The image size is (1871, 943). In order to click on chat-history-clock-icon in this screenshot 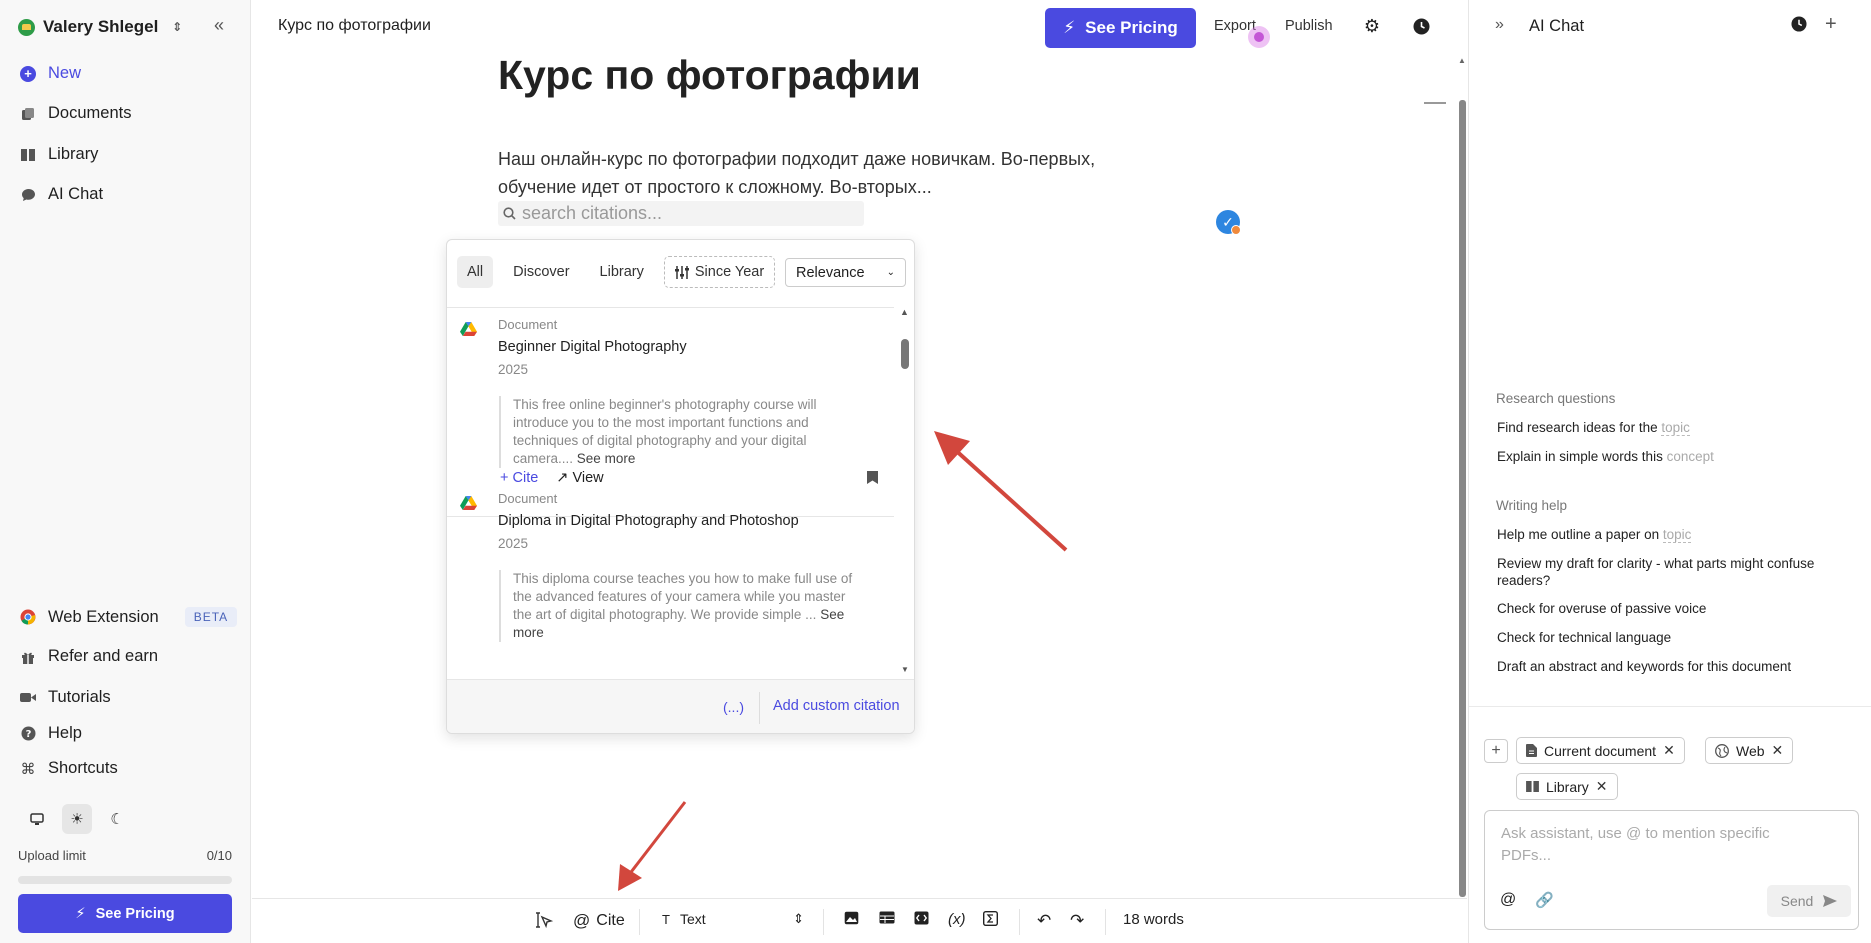, I will do `click(1799, 26)`.